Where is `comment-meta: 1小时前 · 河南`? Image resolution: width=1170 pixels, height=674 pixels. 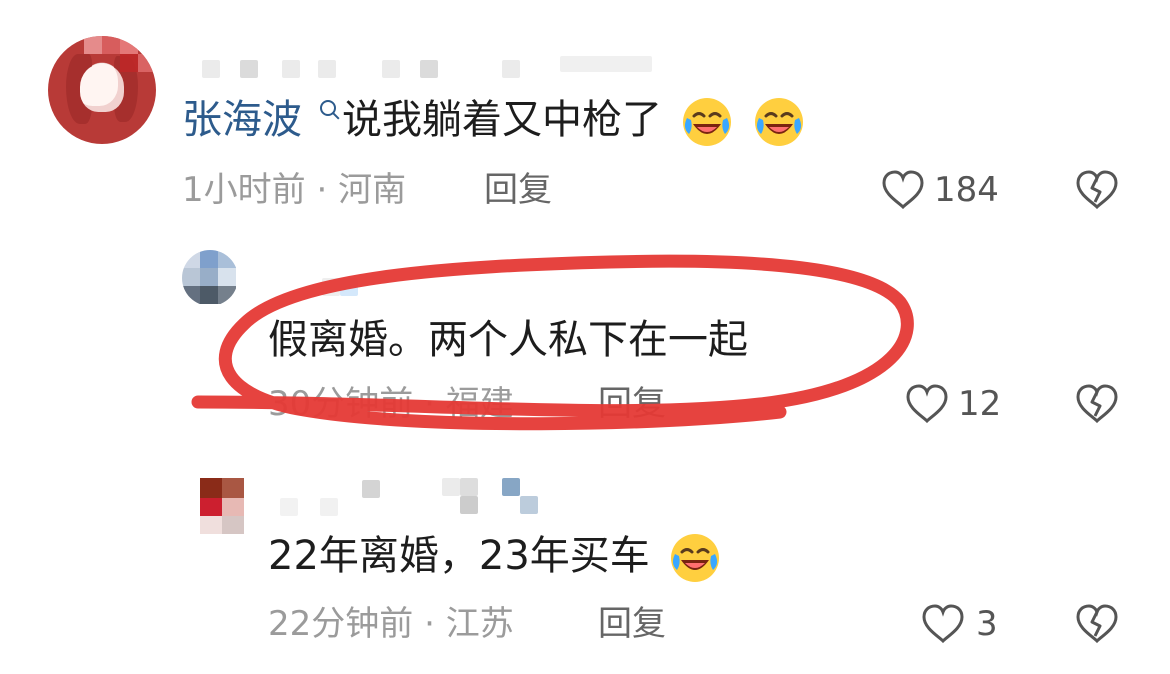
comment-meta: 1小时前 · 河南 is located at coordinates (294, 190).